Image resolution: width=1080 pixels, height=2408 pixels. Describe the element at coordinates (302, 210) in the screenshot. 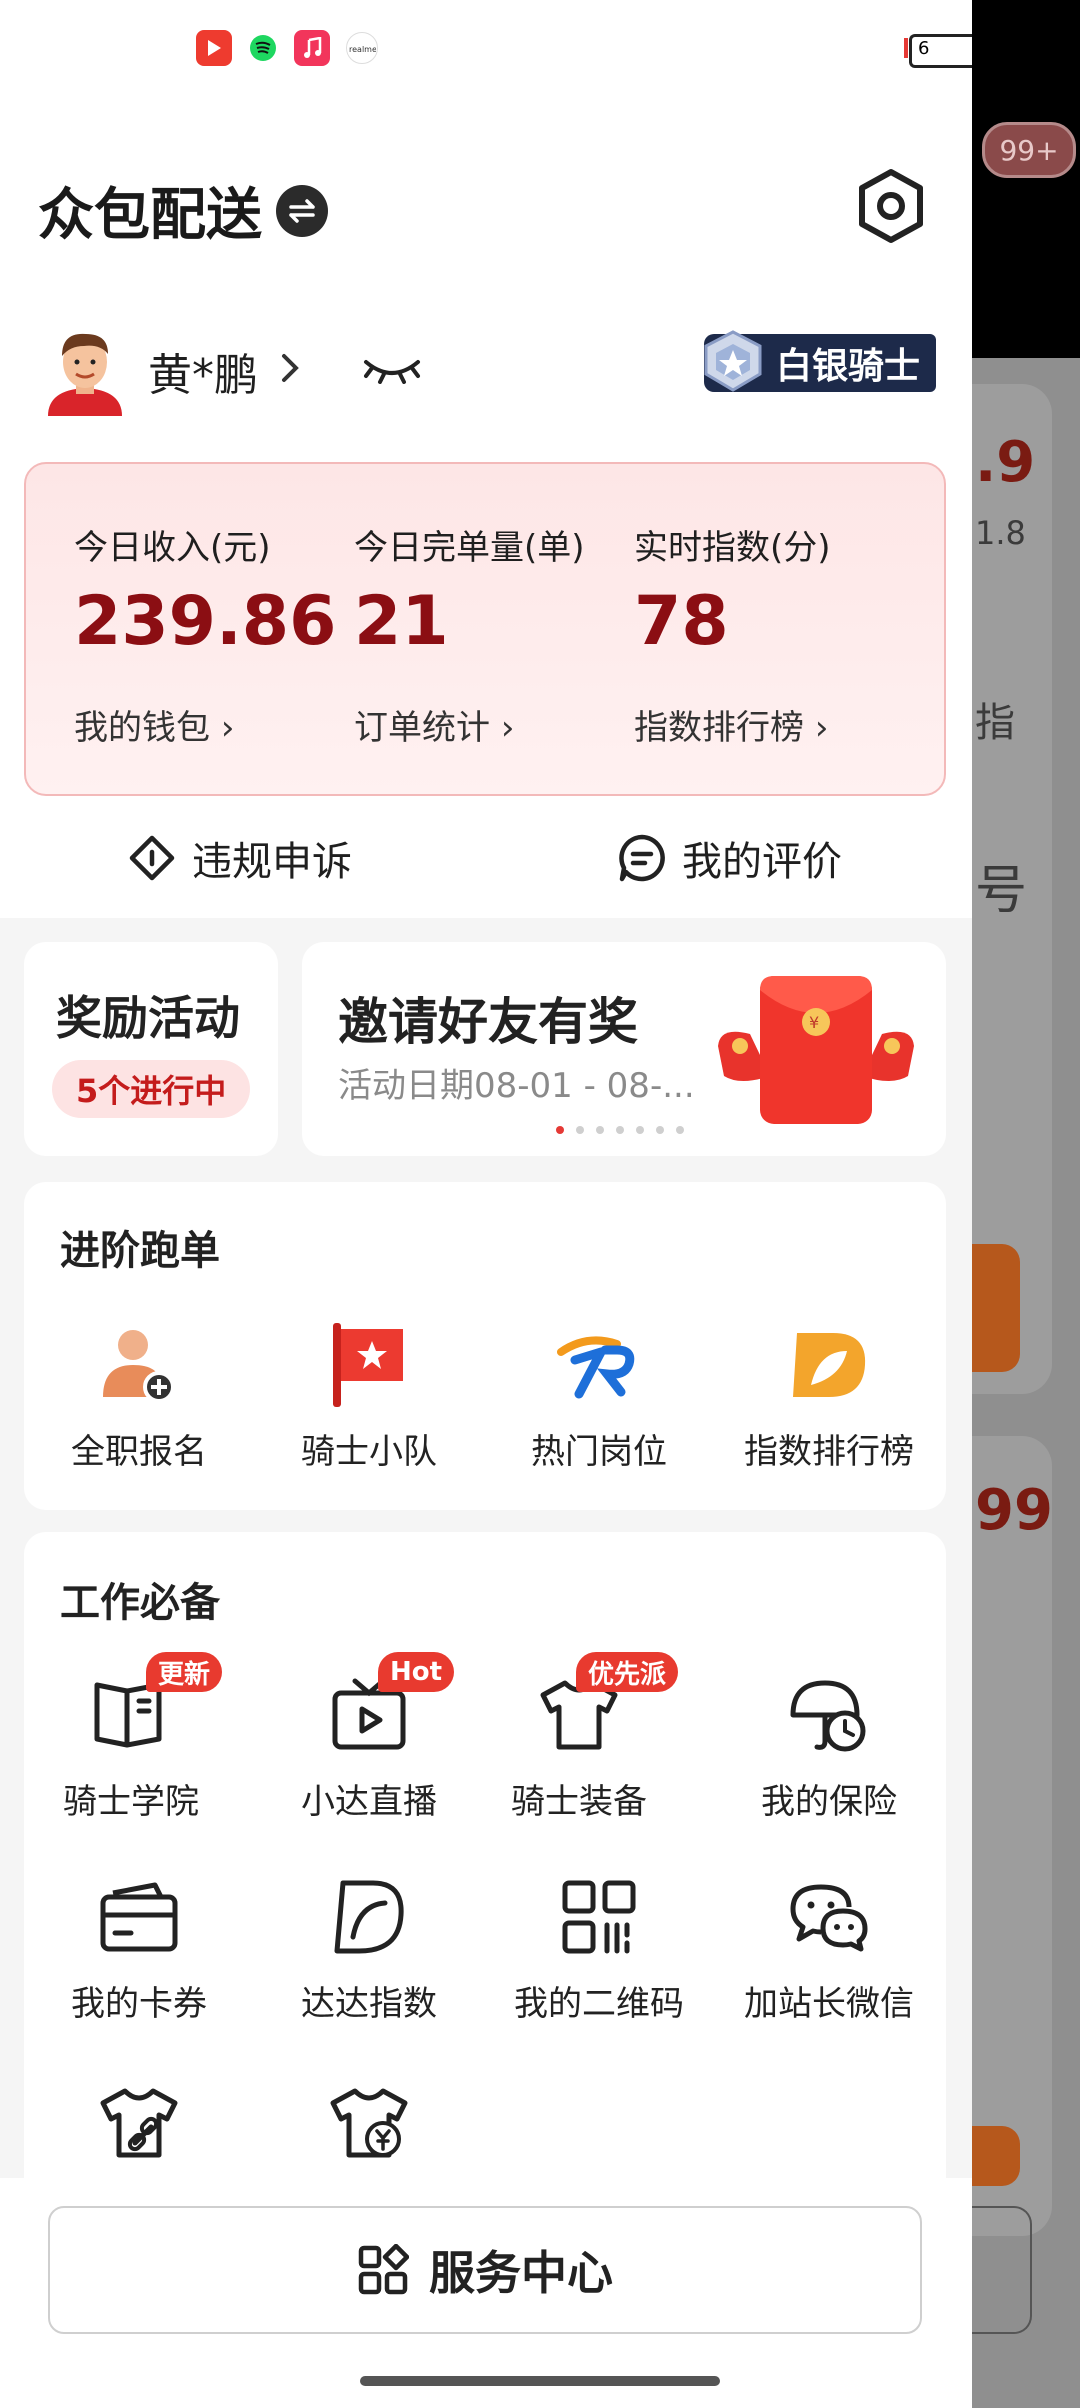

I see `switch-mode-icon` at that location.